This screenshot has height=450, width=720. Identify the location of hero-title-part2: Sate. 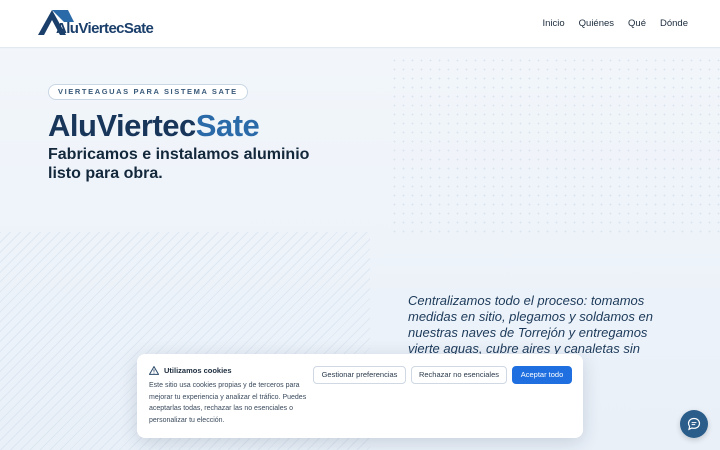
(227, 125).